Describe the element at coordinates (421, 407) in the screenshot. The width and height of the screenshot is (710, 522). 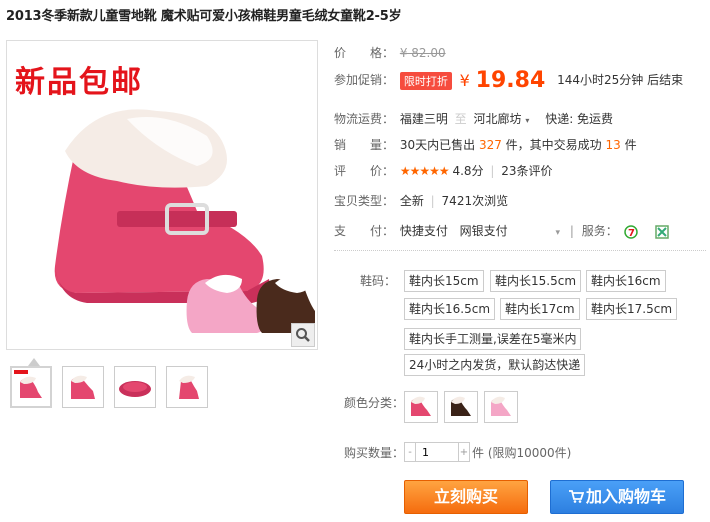
I see `color-option-rose` at that location.